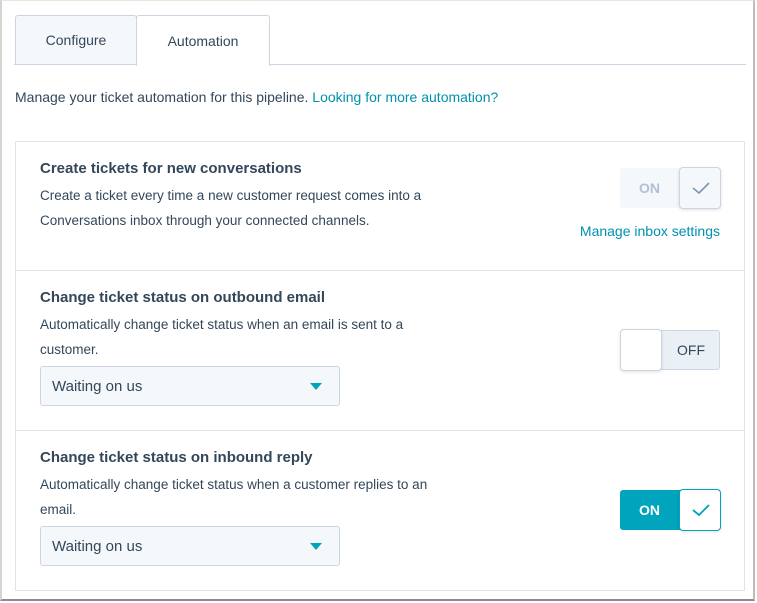 The image size is (757, 603). I want to click on outbound-email-toggle: OFF, so click(670, 350).